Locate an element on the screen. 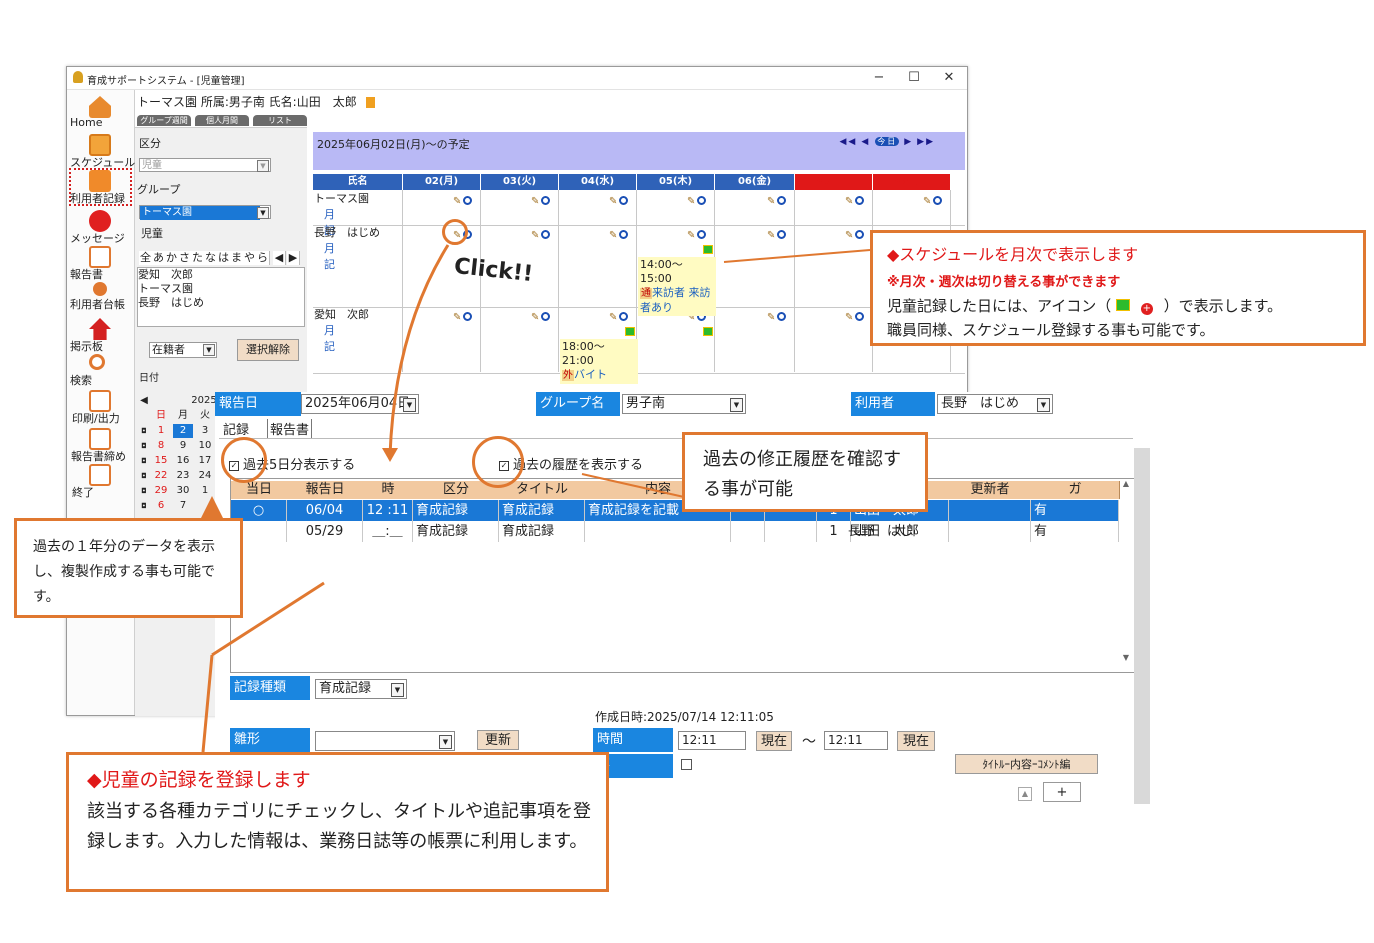 The image size is (1374, 943). history-callout-line is located at coordinates (633, 485).